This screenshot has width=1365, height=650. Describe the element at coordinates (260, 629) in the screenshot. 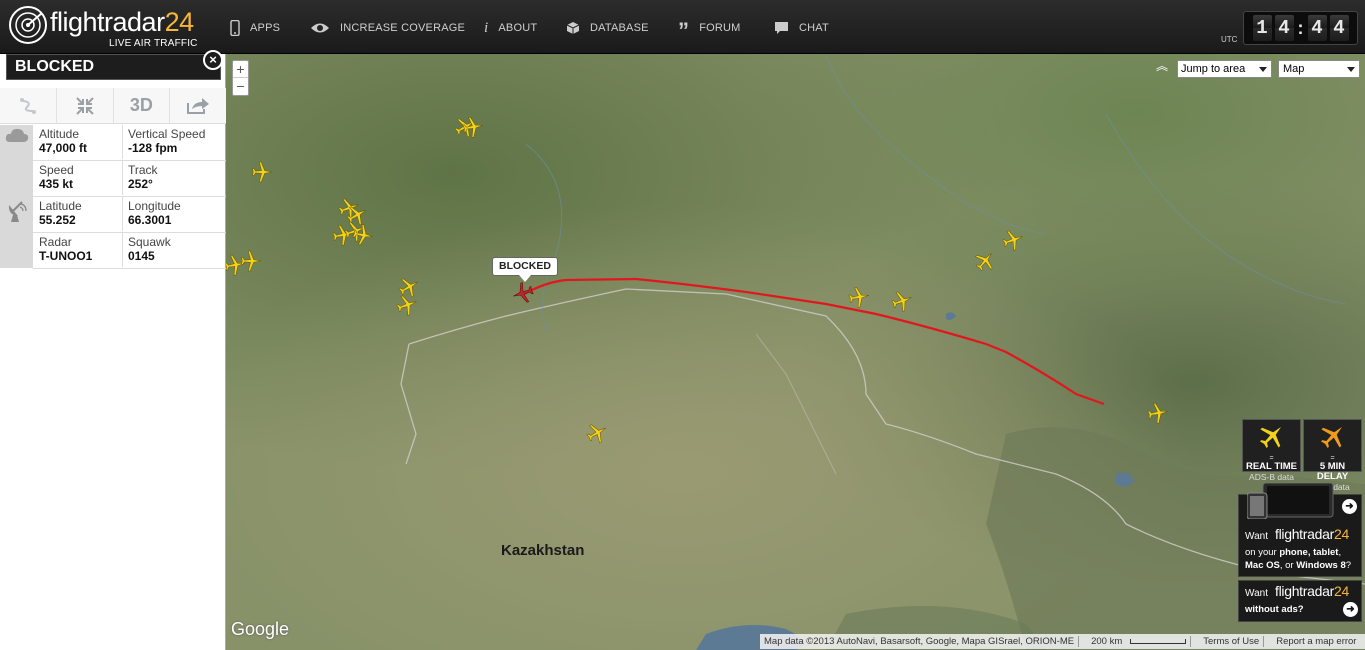

I see `google-logo: Google` at that location.